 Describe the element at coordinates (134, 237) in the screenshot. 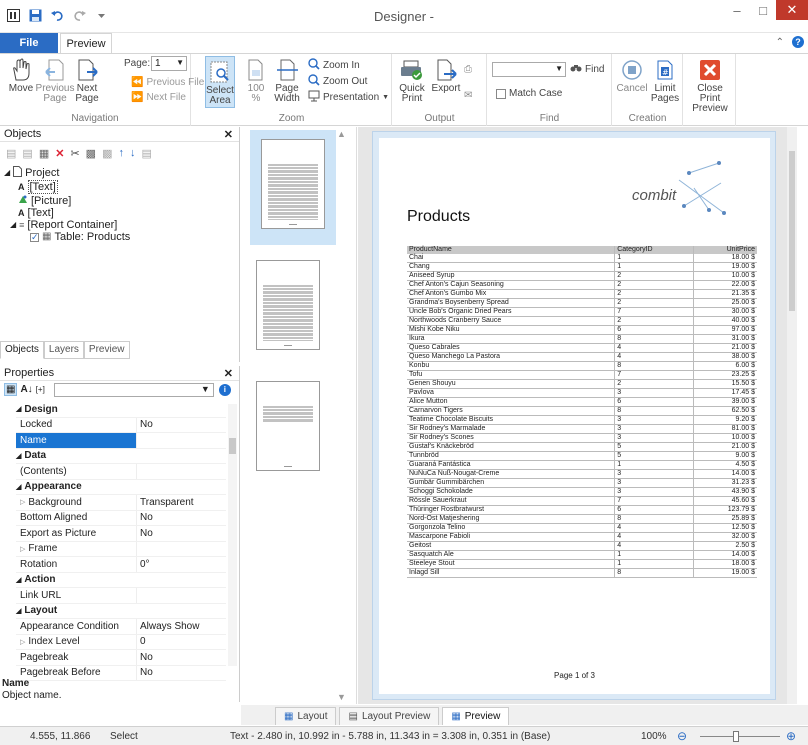

I see `tree-item-table: ✓ ▦ Table: Products` at that location.